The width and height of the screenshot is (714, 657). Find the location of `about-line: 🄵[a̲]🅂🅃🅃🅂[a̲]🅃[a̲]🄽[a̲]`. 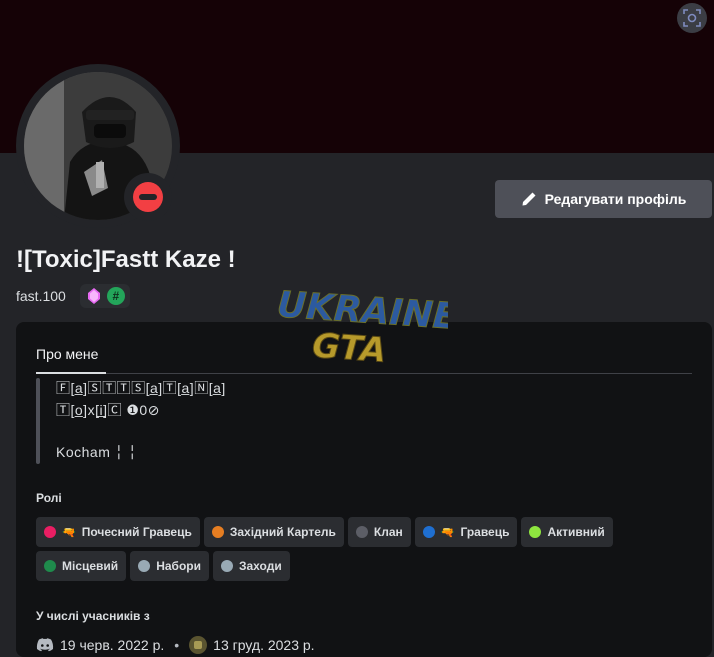

about-line: 🄵[a̲]🅂🅃🅃🅂[a̲]🅃[a̲]🄽[a̲] is located at coordinates (141, 388).